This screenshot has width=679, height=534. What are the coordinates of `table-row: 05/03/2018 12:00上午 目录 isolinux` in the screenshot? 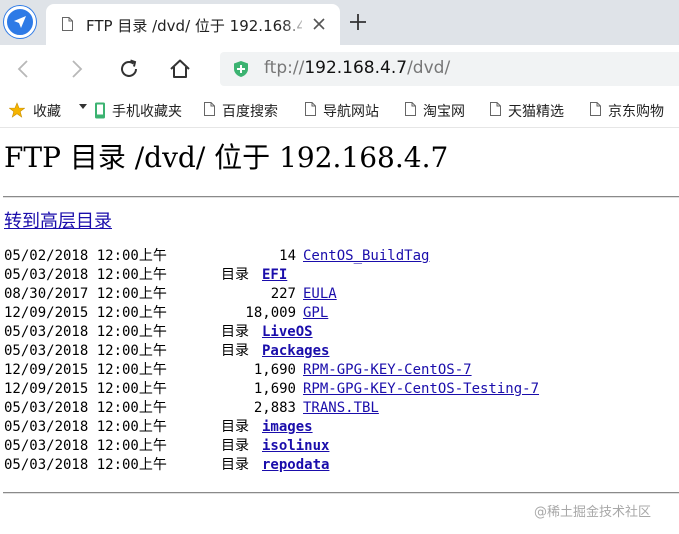 It's located at (339, 446).